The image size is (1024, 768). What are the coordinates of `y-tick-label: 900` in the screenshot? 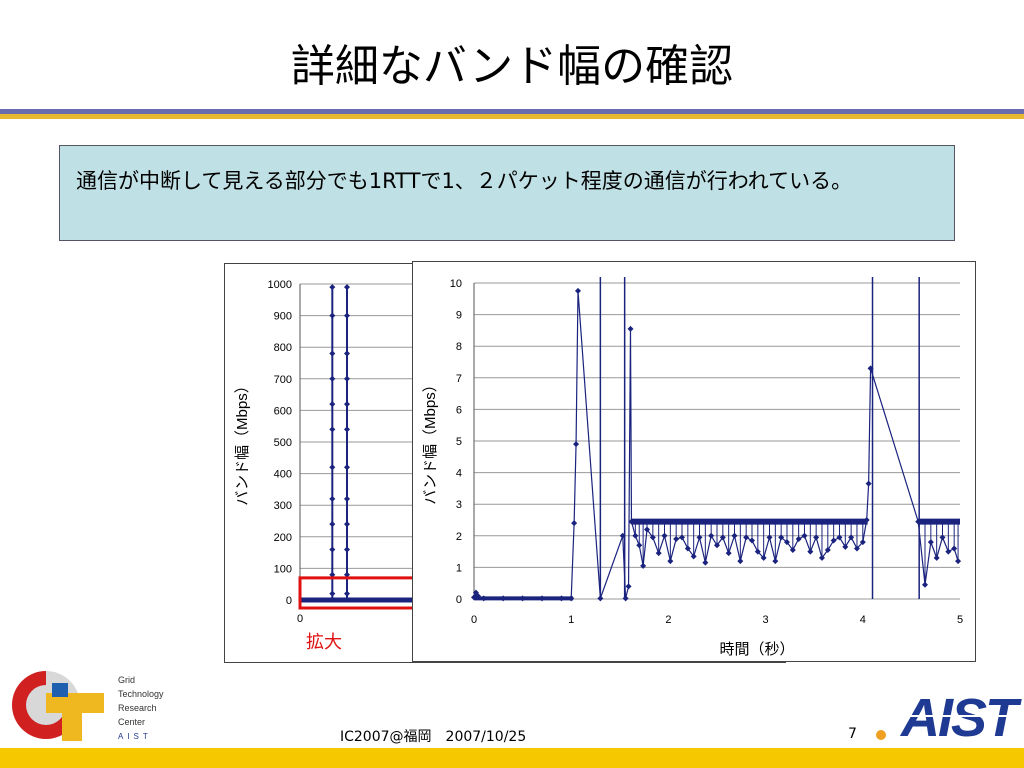 It's located at (283, 317).